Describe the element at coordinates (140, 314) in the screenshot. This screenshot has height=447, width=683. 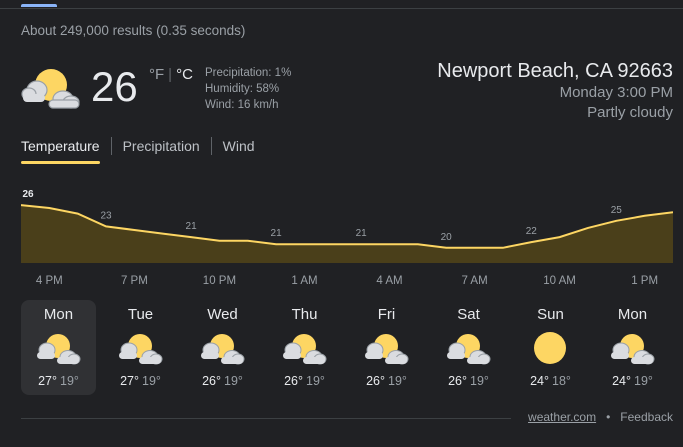
I see `forecast-day-name: Tue` at that location.